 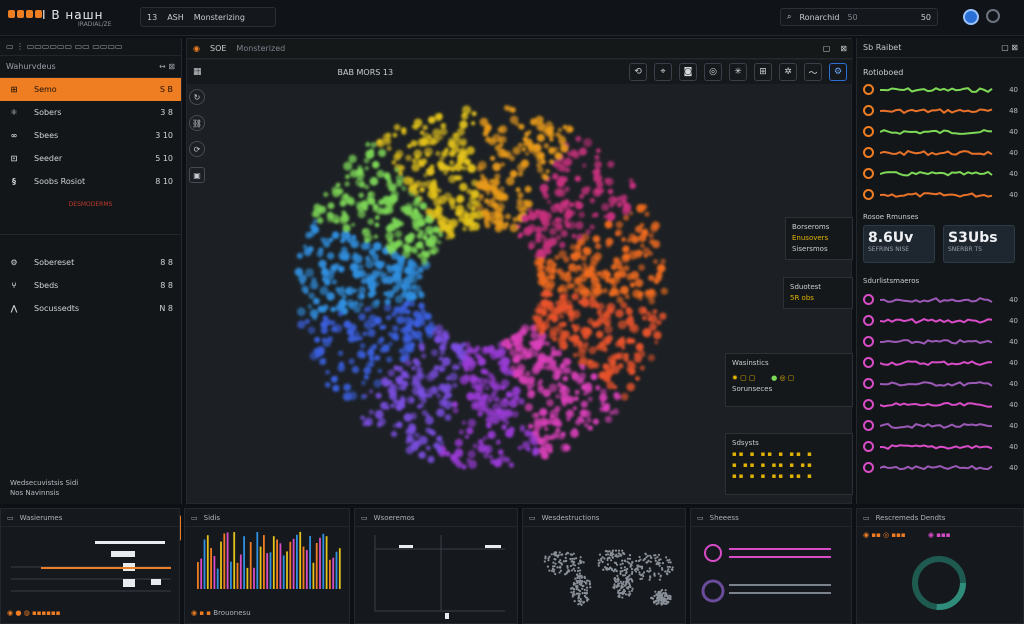 I want to click on layer-icon: ⊞, so click(x=14, y=89).